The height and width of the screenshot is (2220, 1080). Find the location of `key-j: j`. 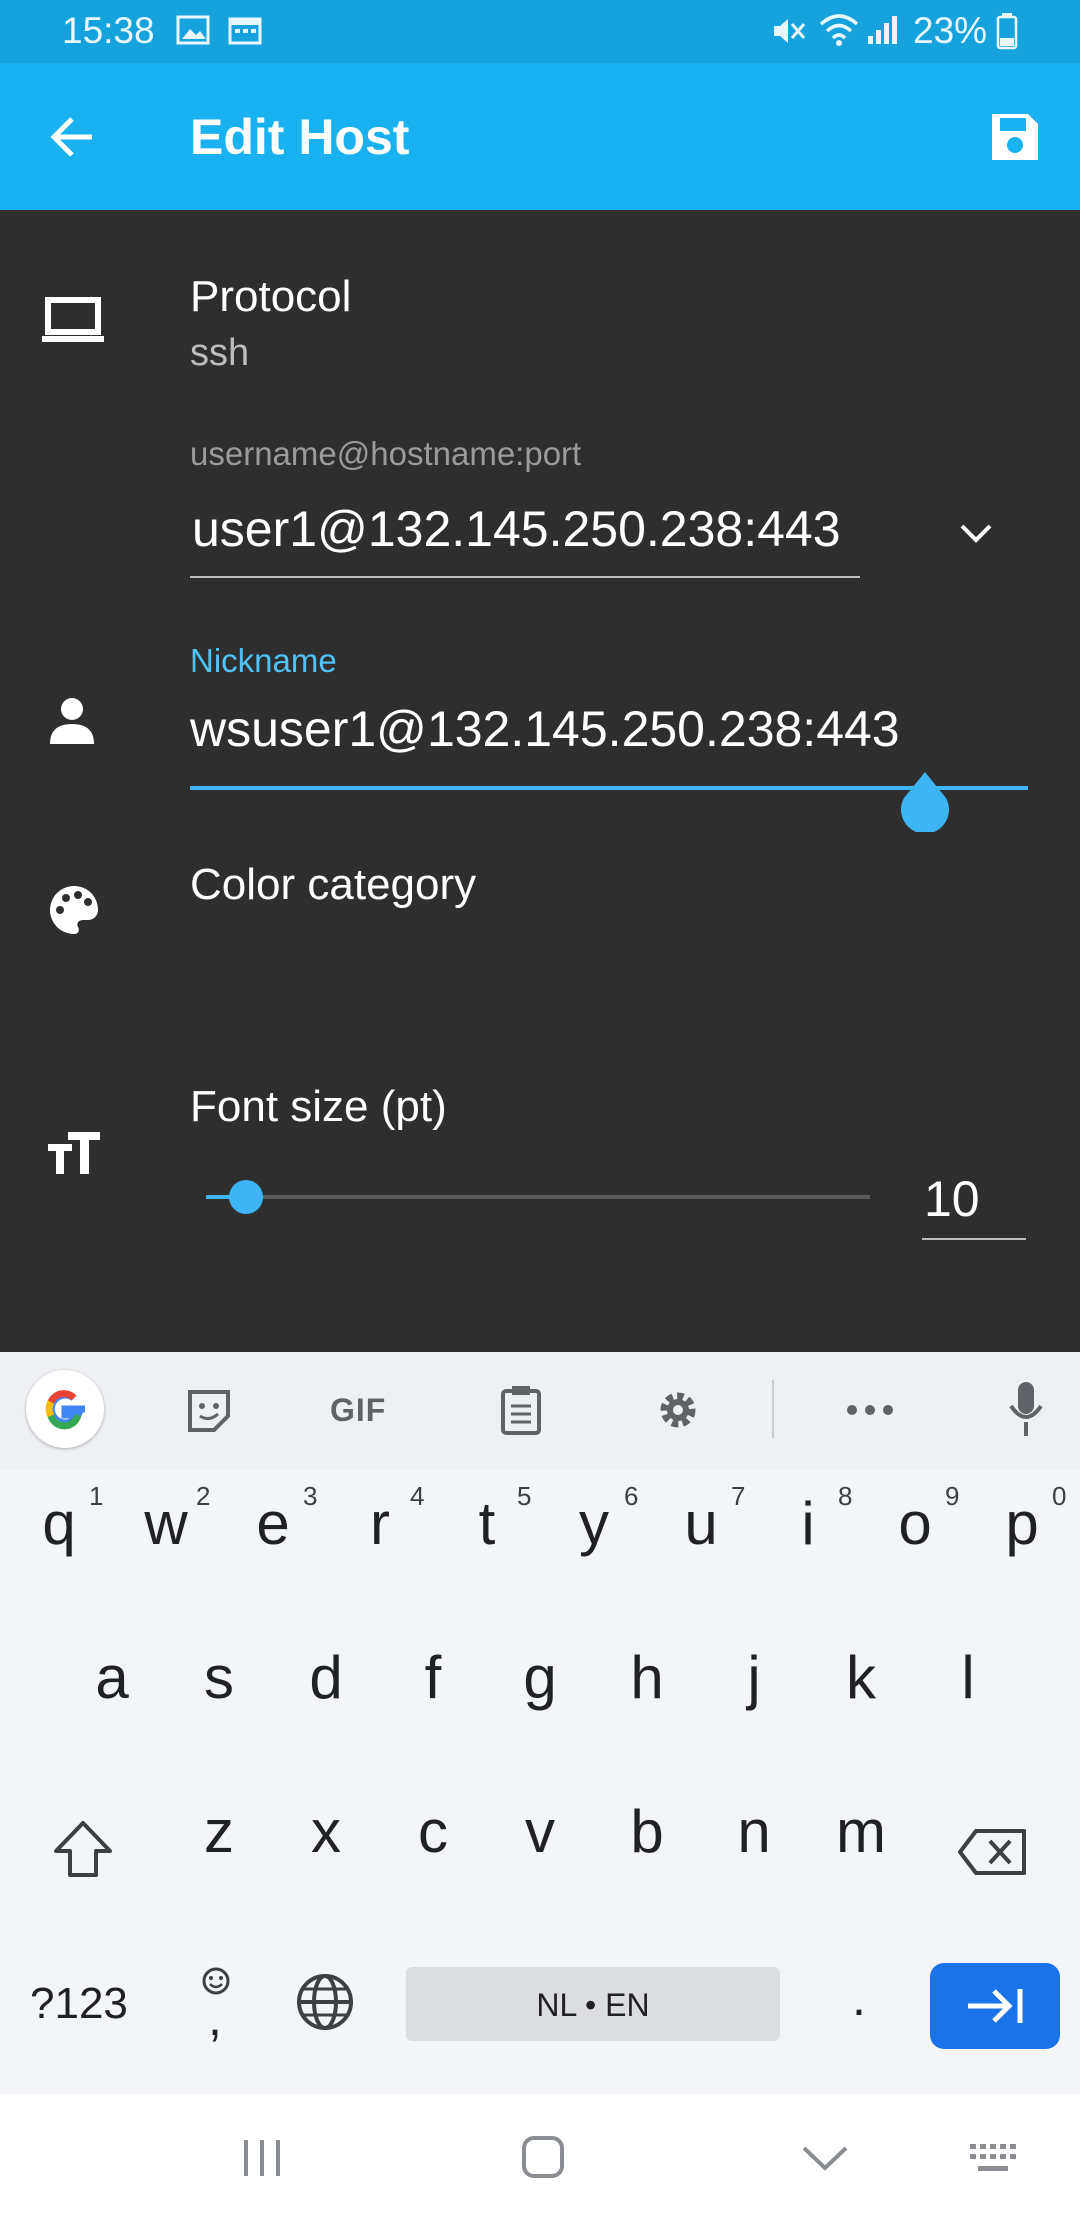

key-j: j is located at coordinates (754, 1677).